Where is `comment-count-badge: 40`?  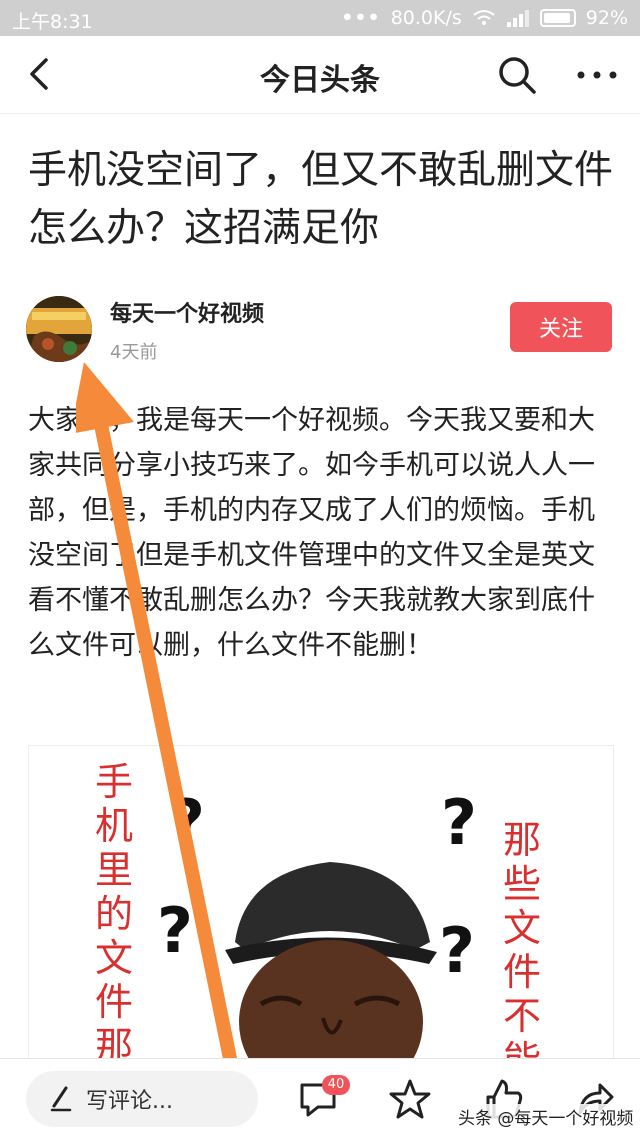
comment-count-badge: 40 is located at coordinates (336, 1085).